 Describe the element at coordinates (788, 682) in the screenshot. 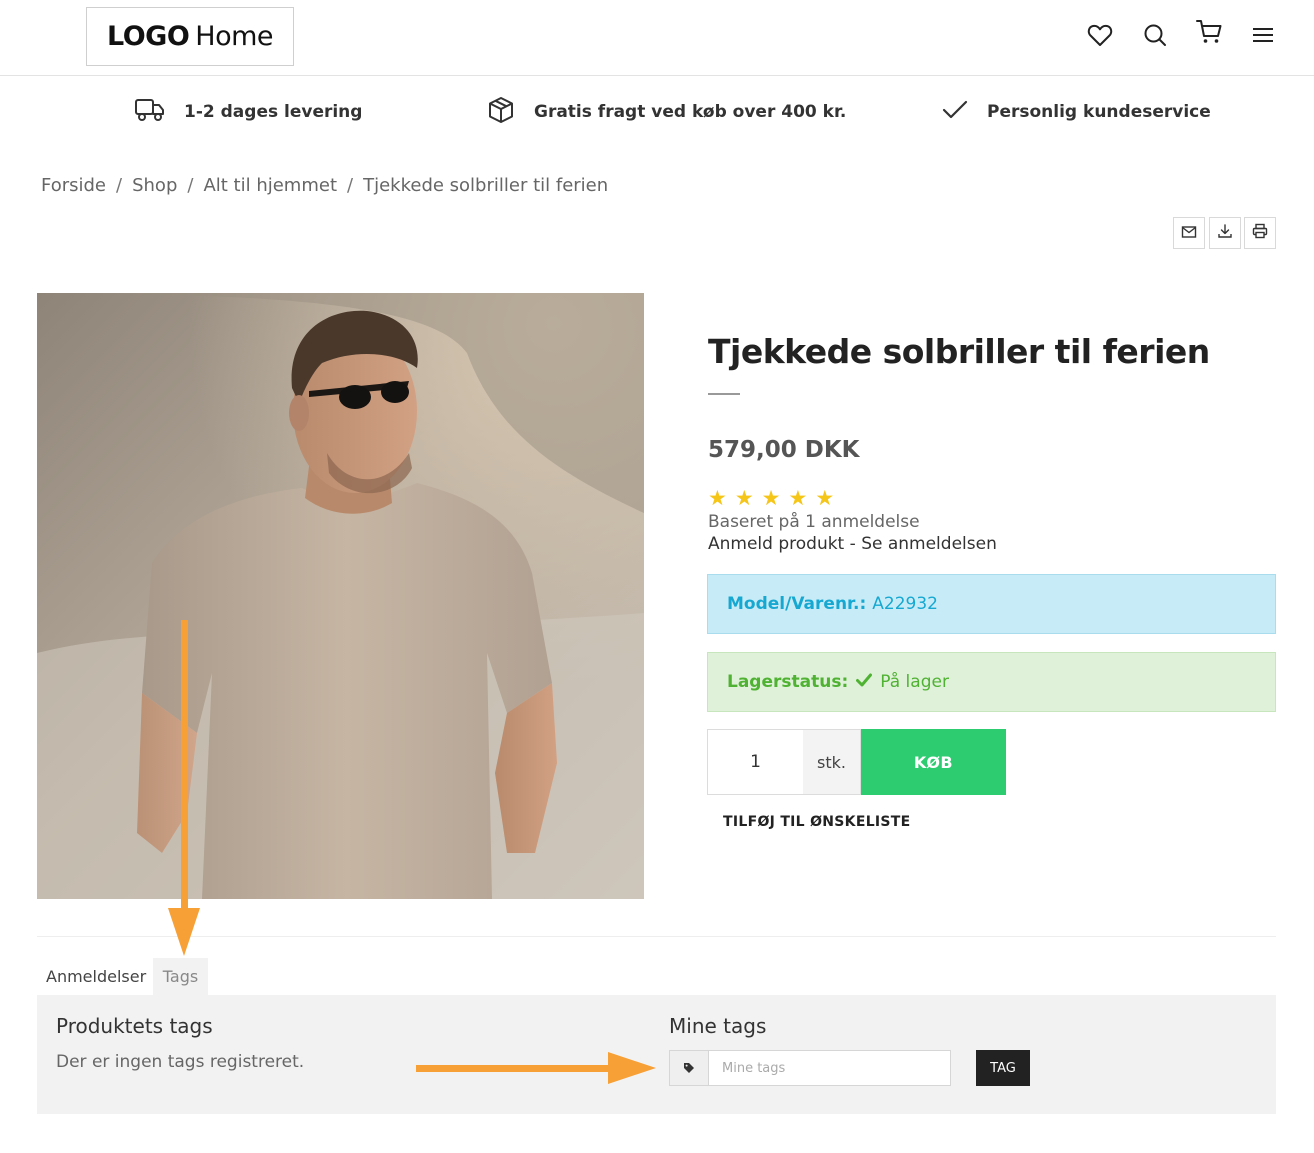

I see `stock-label: Lagerstatus:` at that location.